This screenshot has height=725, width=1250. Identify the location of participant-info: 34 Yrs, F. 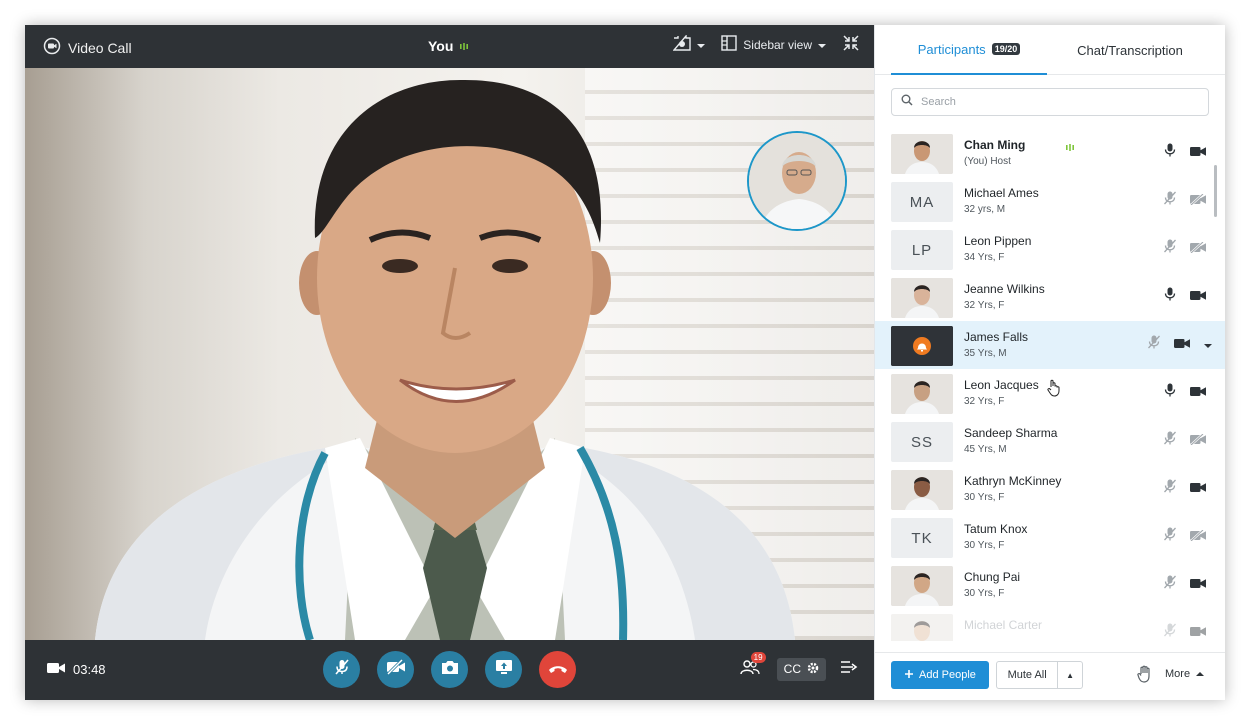
(984, 257).